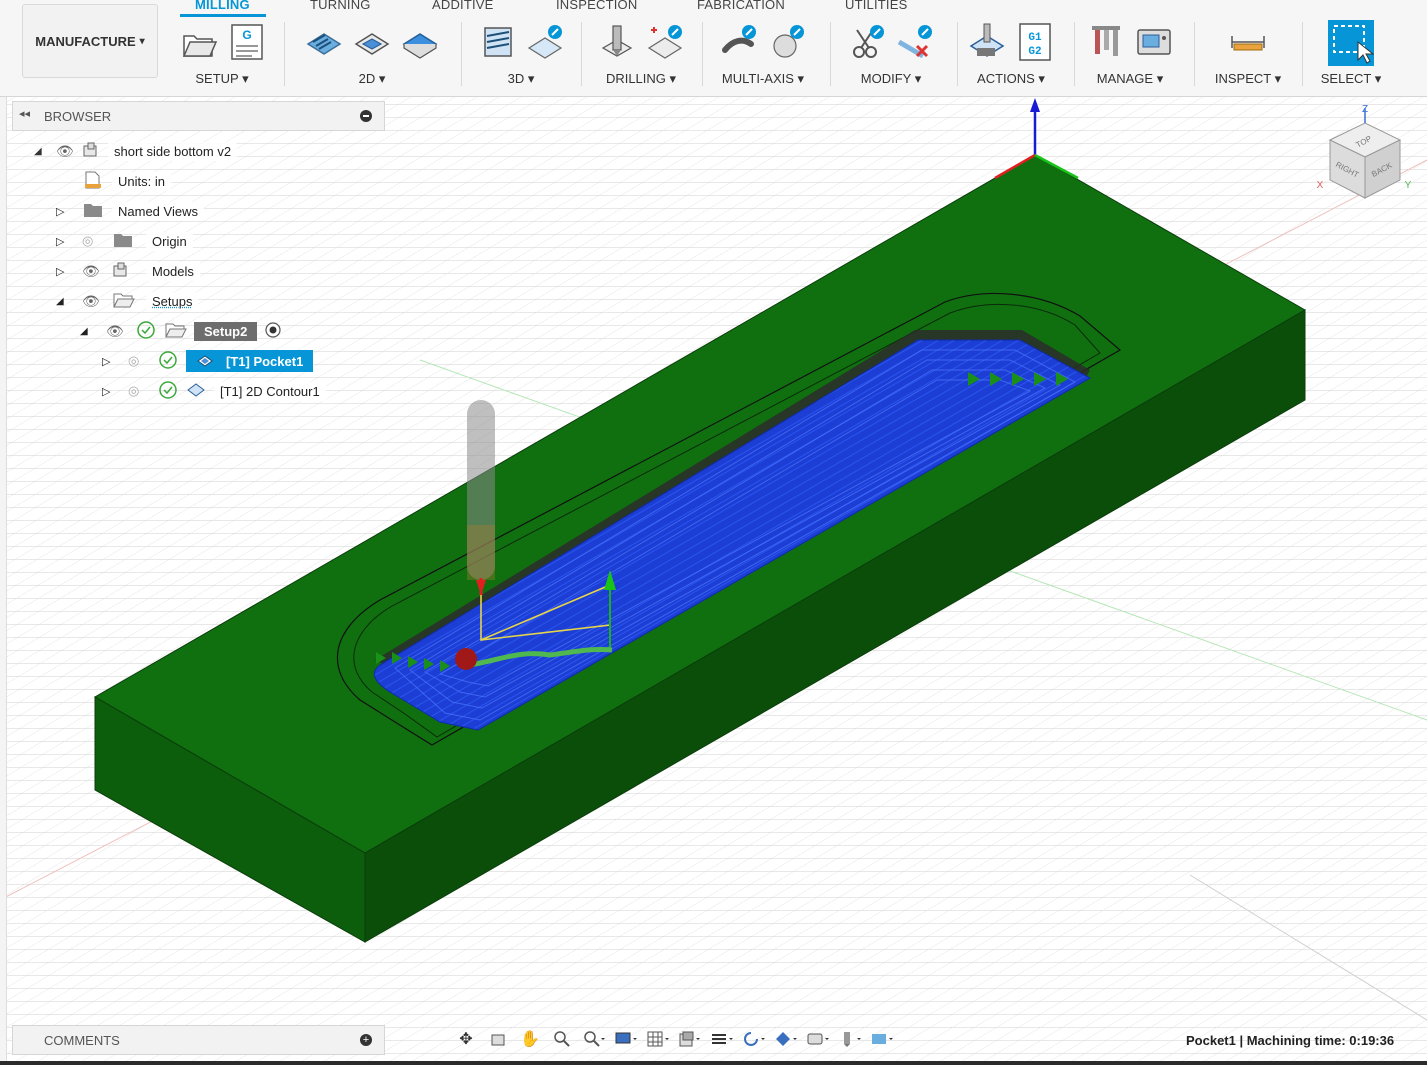 The image size is (1427, 1070). What do you see at coordinates (222, 79) in the screenshot?
I see `setup-group-label: SETUP ▾` at bounding box center [222, 79].